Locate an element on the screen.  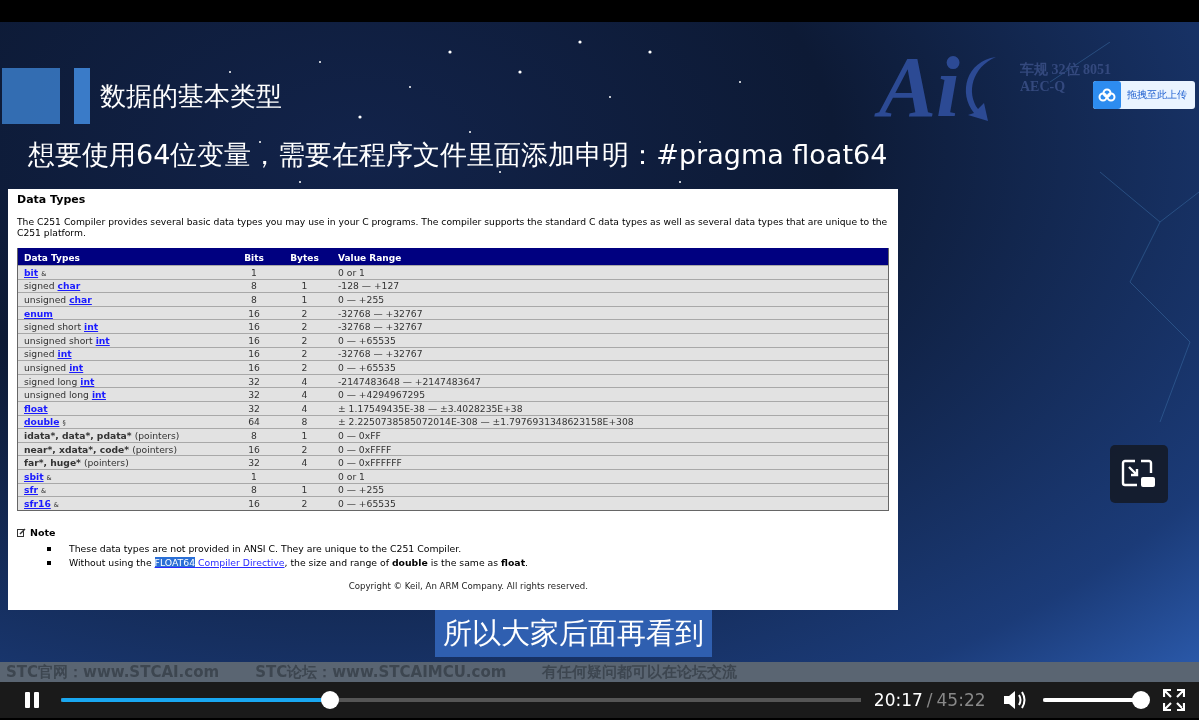
cloud-icon is located at coordinates (1107, 95).